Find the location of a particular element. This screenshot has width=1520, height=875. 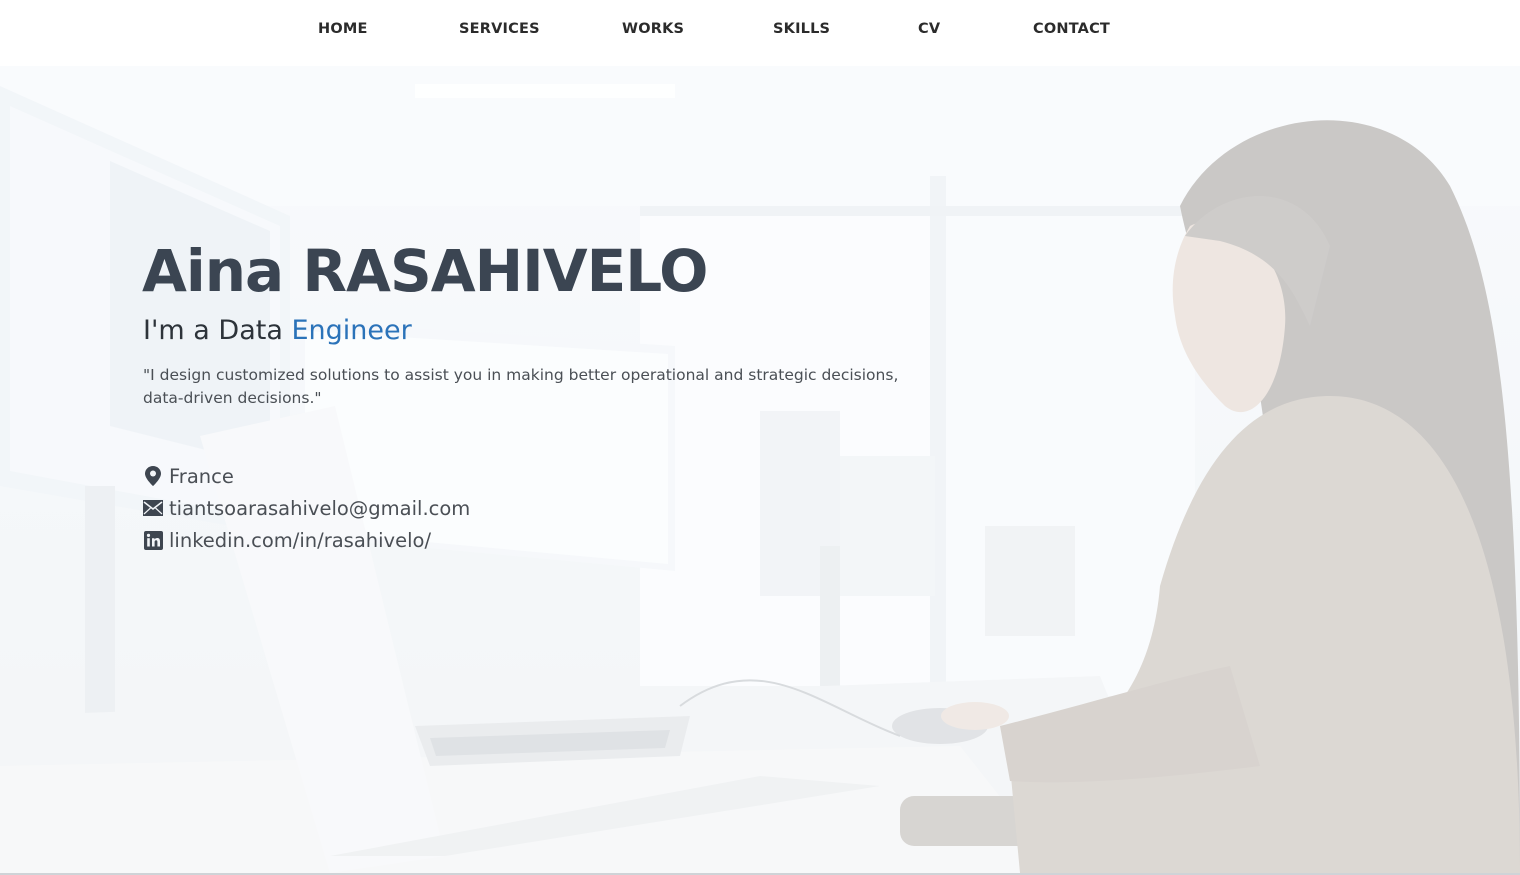

subtitle-prefix: I'm a Data is located at coordinates (217, 330).